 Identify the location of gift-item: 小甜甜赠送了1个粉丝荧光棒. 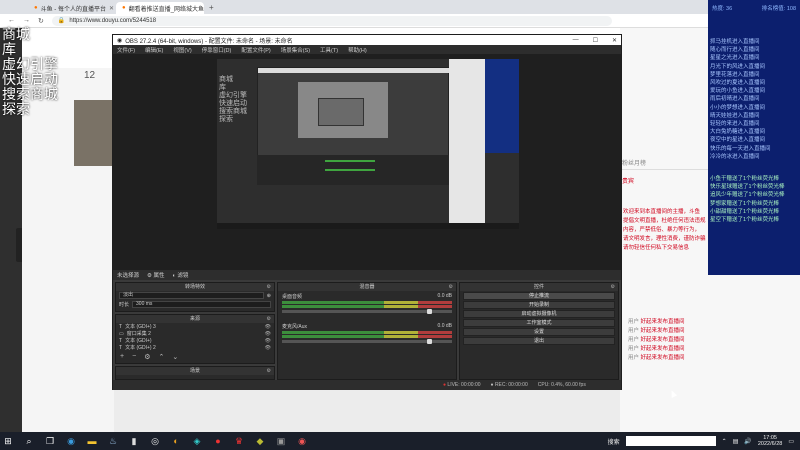
(745, 211).